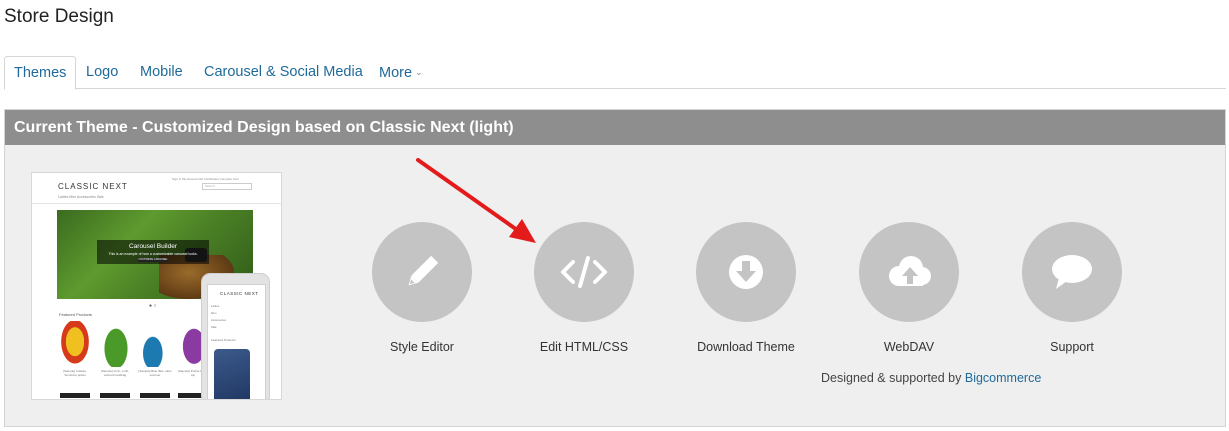  I want to click on preview-logo: CLASSIC NEXT, so click(93, 186).